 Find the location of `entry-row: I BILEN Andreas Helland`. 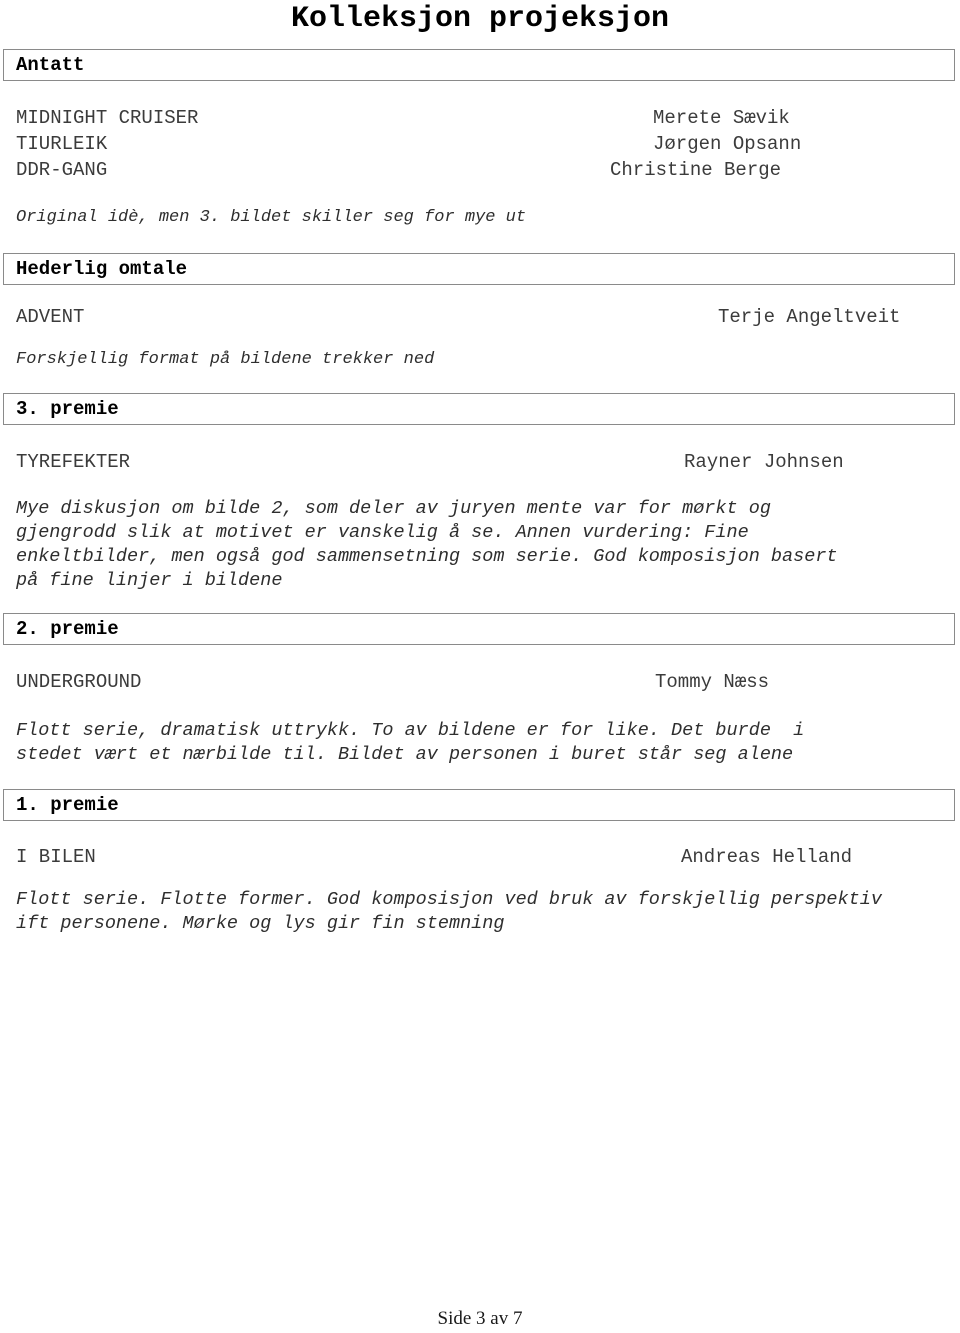

entry-row: I BILEN Andreas Helland is located at coordinates (480, 857).